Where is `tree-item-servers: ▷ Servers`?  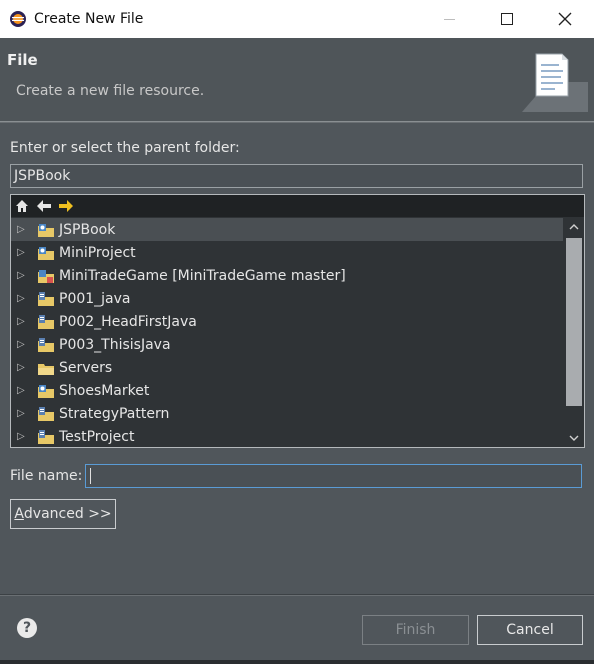
tree-item-servers: ▷ Servers is located at coordinates (287, 367).